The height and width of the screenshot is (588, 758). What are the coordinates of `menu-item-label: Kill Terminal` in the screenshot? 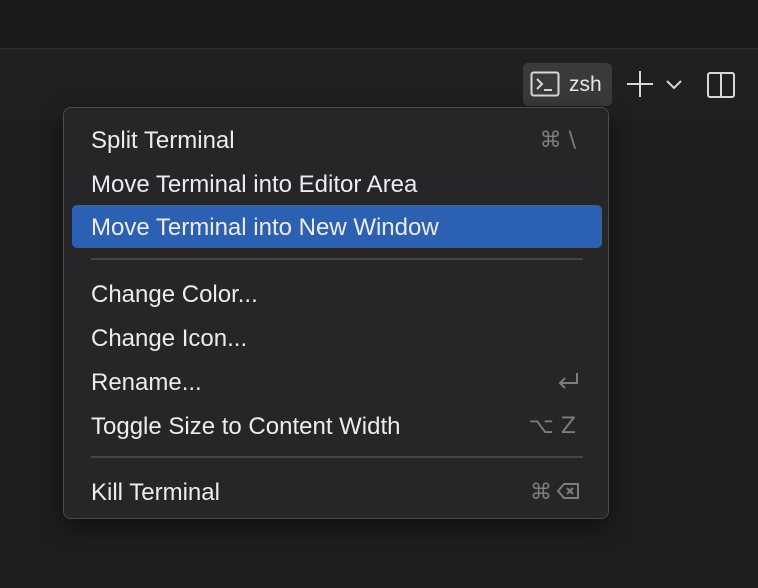 It's located at (155, 492).